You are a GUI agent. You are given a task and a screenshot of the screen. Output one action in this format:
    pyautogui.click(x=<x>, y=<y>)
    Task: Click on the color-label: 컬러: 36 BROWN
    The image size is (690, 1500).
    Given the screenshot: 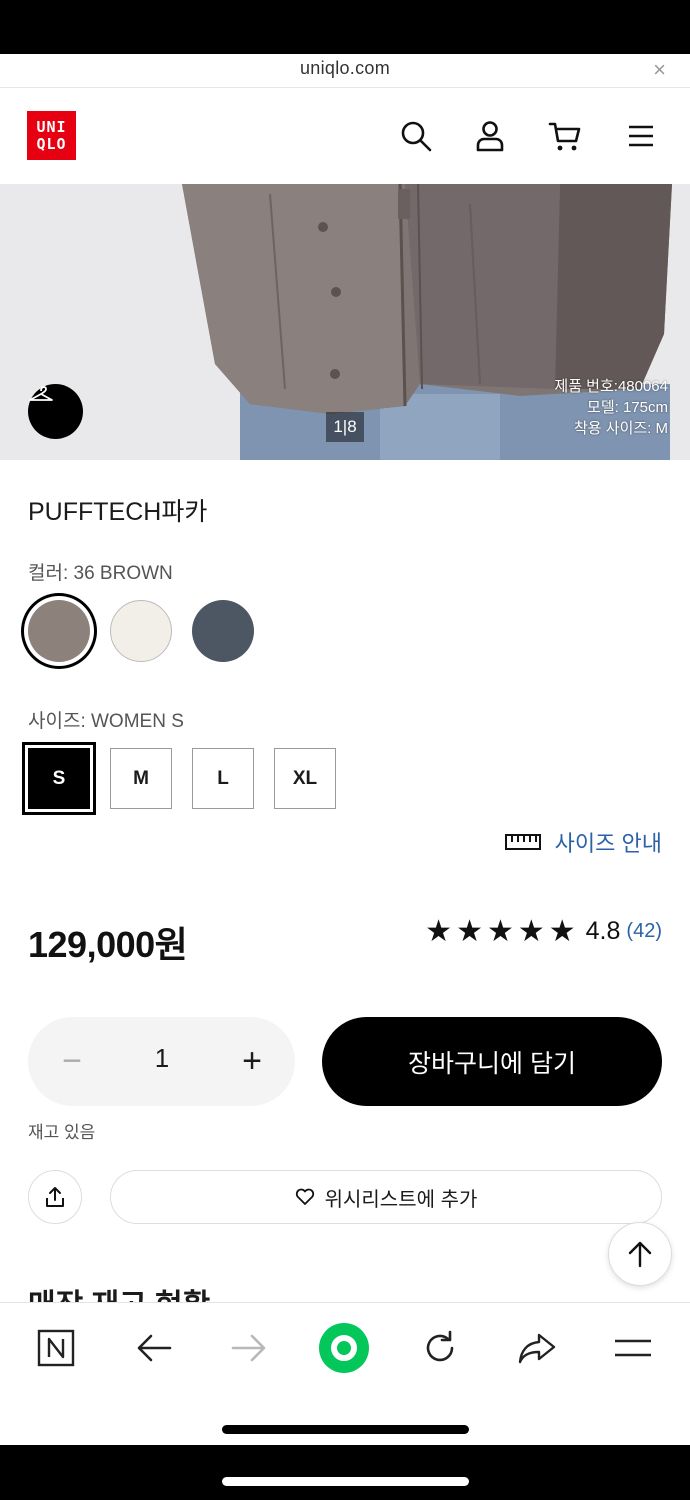 What is the action you would take?
    pyautogui.click(x=100, y=573)
    